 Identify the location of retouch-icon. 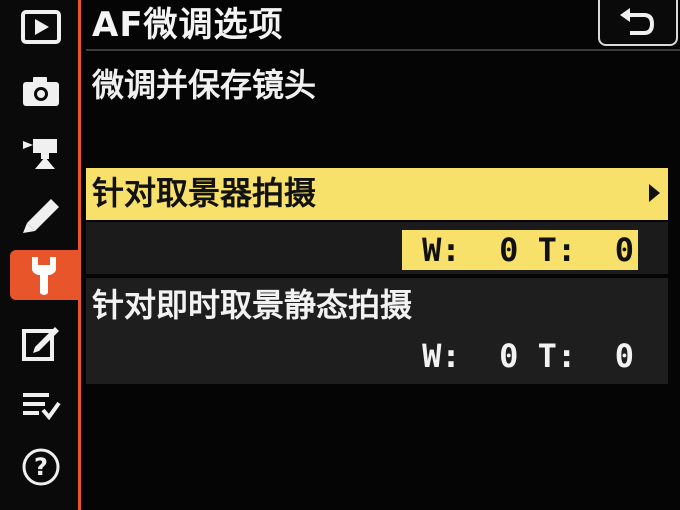
(40, 344).